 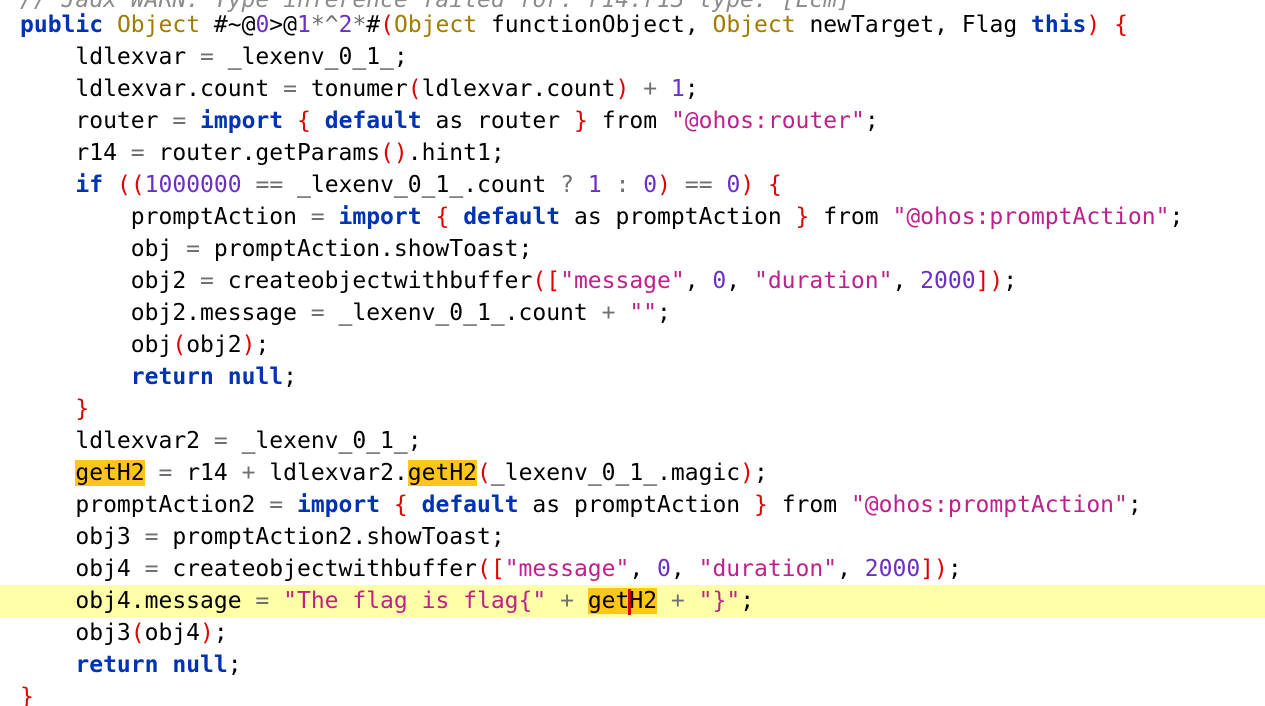 What do you see at coordinates (276, 249) in the screenshot?
I see `line-code: obj = promptAction.showToast;` at bounding box center [276, 249].